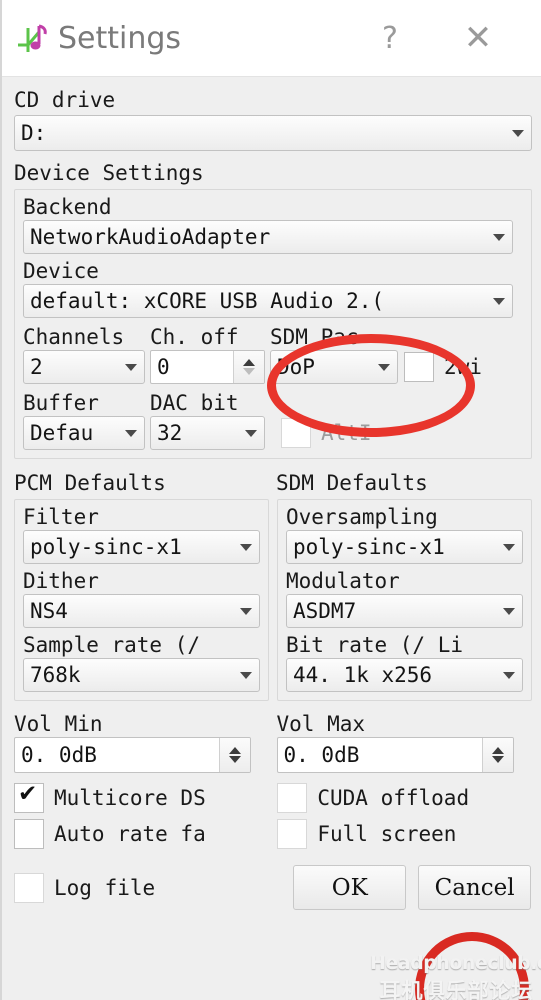 This screenshot has height=1000, width=541. I want to click on sdm-packing-field: SDM Pac DoP, so click(334, 354).